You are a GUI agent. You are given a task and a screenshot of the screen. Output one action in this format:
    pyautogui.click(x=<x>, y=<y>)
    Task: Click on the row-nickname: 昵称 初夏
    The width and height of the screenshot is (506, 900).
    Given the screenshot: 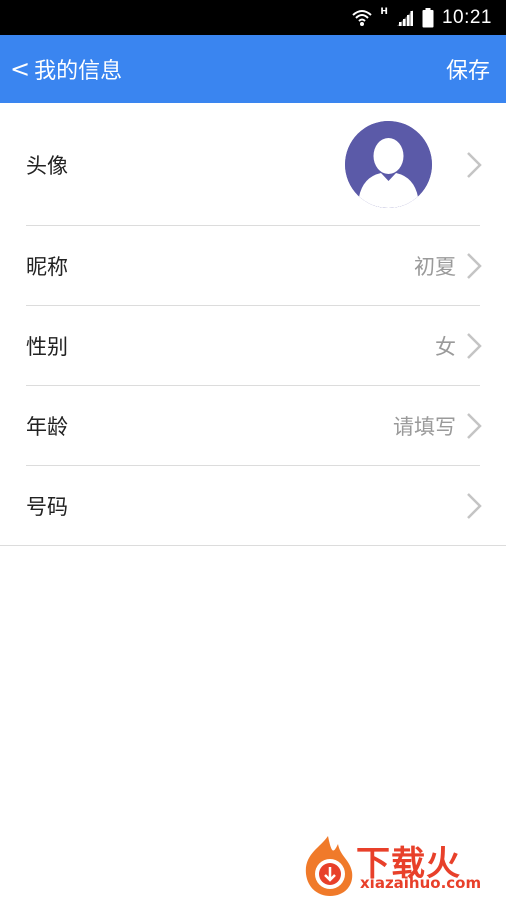 What is the action you would take?
    pyautogui.click(x=253, y=266)
    